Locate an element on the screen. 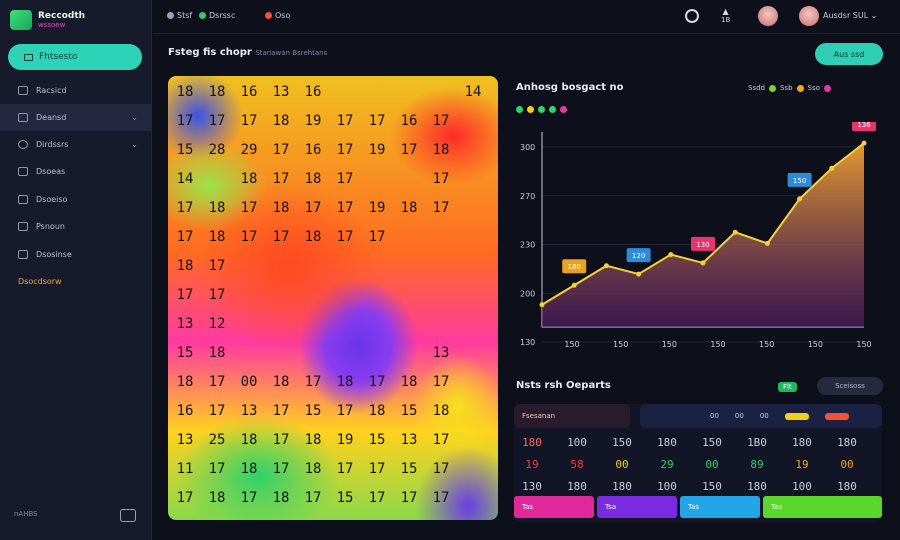  search-icon is located at coordinates (692, 16).